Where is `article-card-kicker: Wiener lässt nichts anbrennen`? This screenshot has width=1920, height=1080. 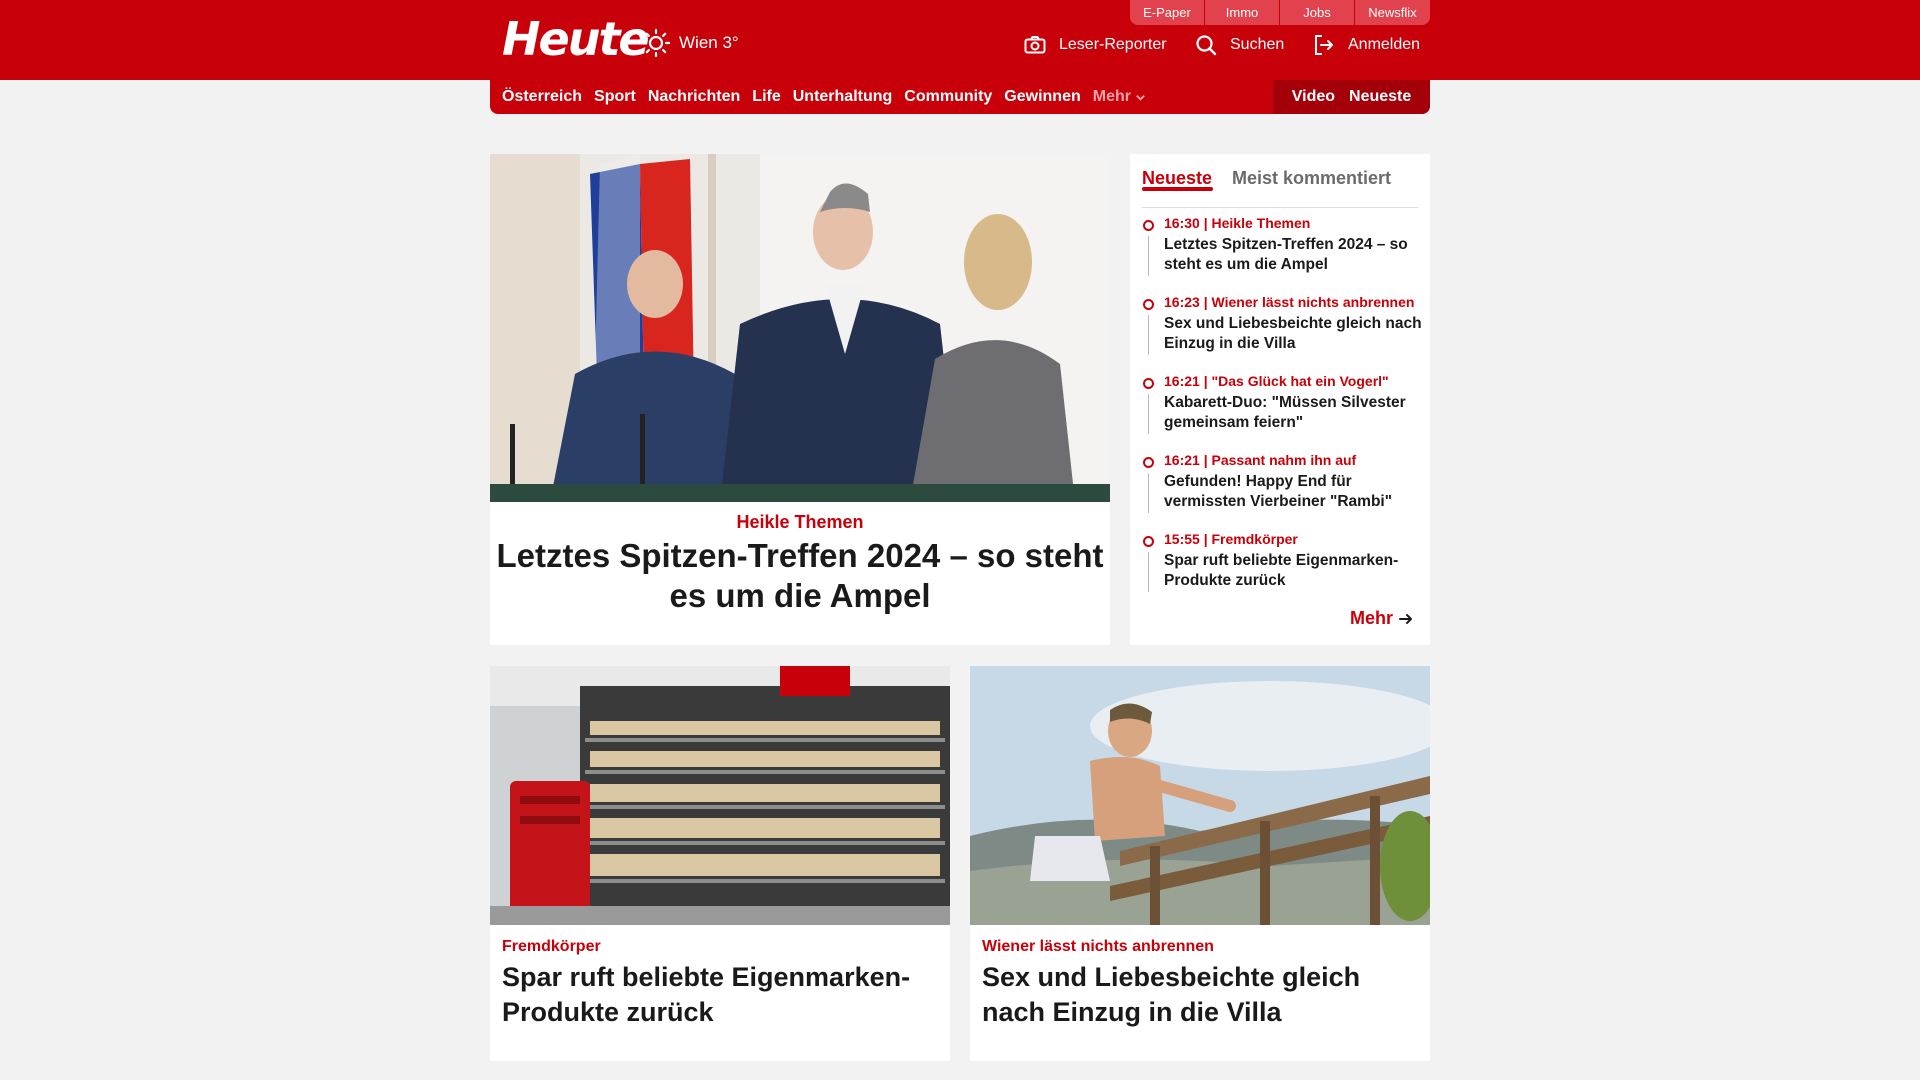
article-card-kicker: Wiener lässt nichts anbrennen is located at coordinates (1098, 946).